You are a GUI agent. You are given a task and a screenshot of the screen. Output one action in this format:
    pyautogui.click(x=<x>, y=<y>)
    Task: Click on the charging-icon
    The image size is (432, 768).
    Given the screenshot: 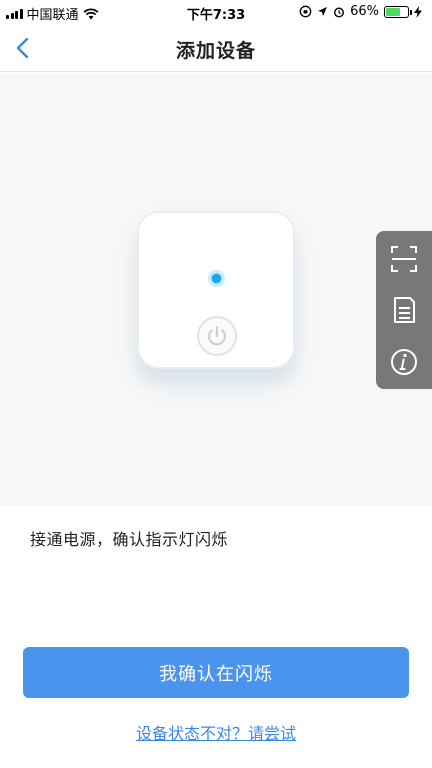 What is the action you would take?
    pyautogui.click(x=418, y=11)
    